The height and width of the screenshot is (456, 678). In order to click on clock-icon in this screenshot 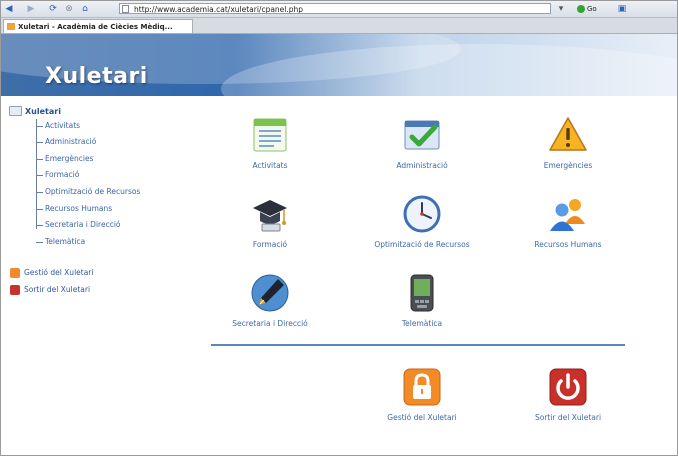, I will do `click(422, 214)`.